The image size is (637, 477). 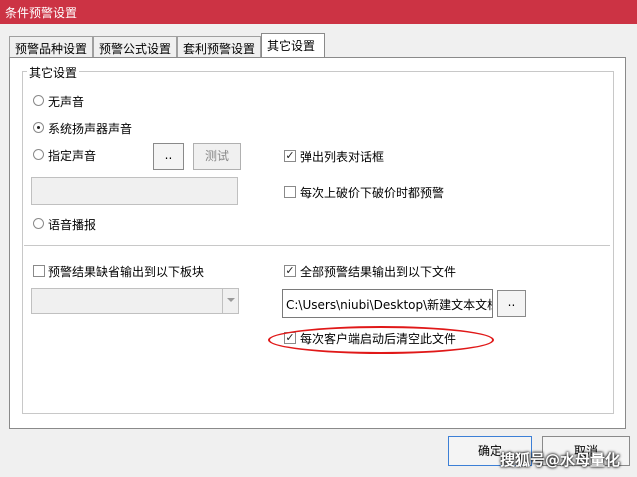 What do you see at coordinates (134, 191) in the screenshot?
I see `sound-file-input` at bounding box center [134, 191].